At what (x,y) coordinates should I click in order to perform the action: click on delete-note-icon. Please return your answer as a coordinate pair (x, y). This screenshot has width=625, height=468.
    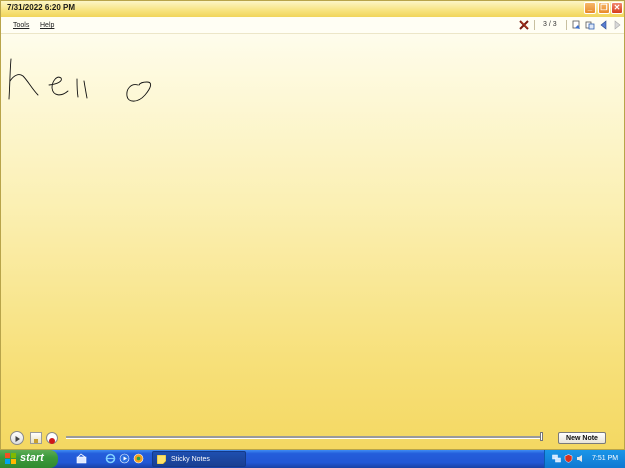
    Looking at the image, I should click on (524, 25).